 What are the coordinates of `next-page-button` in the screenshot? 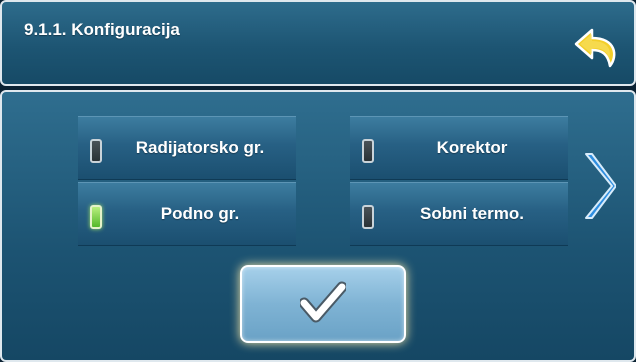 It's located at (599, 186).